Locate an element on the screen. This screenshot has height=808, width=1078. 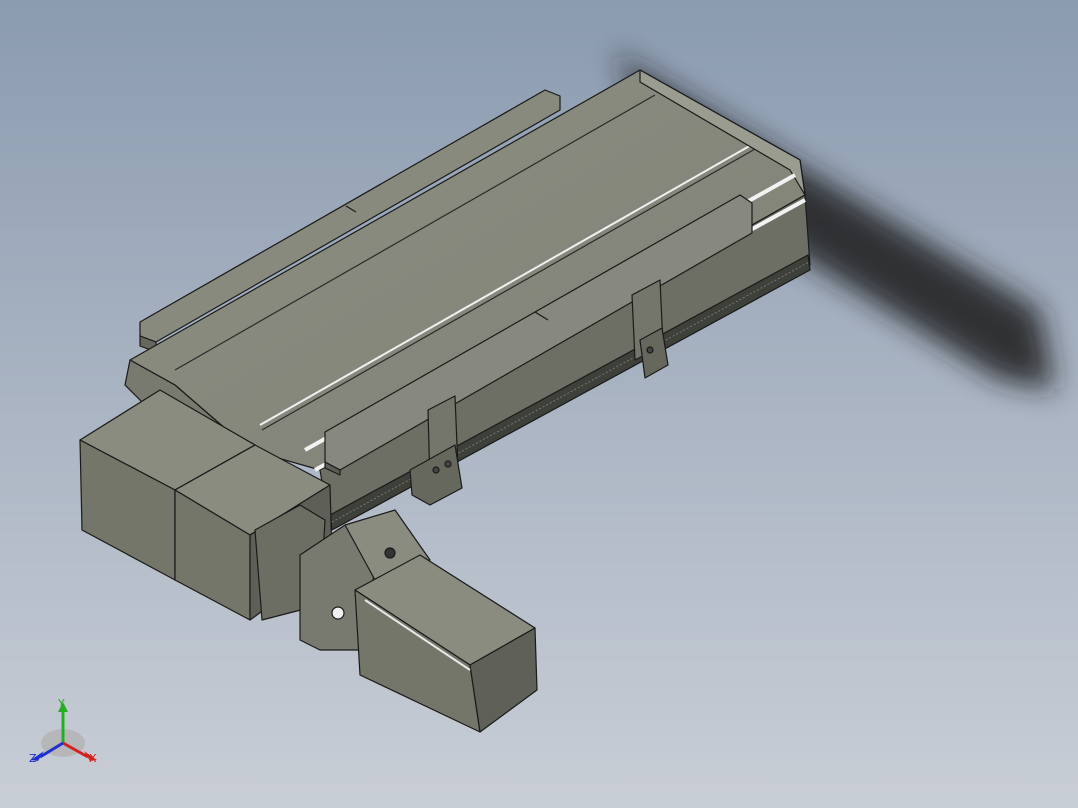
triad-y-label: Y is located at coordinates (61, 703).